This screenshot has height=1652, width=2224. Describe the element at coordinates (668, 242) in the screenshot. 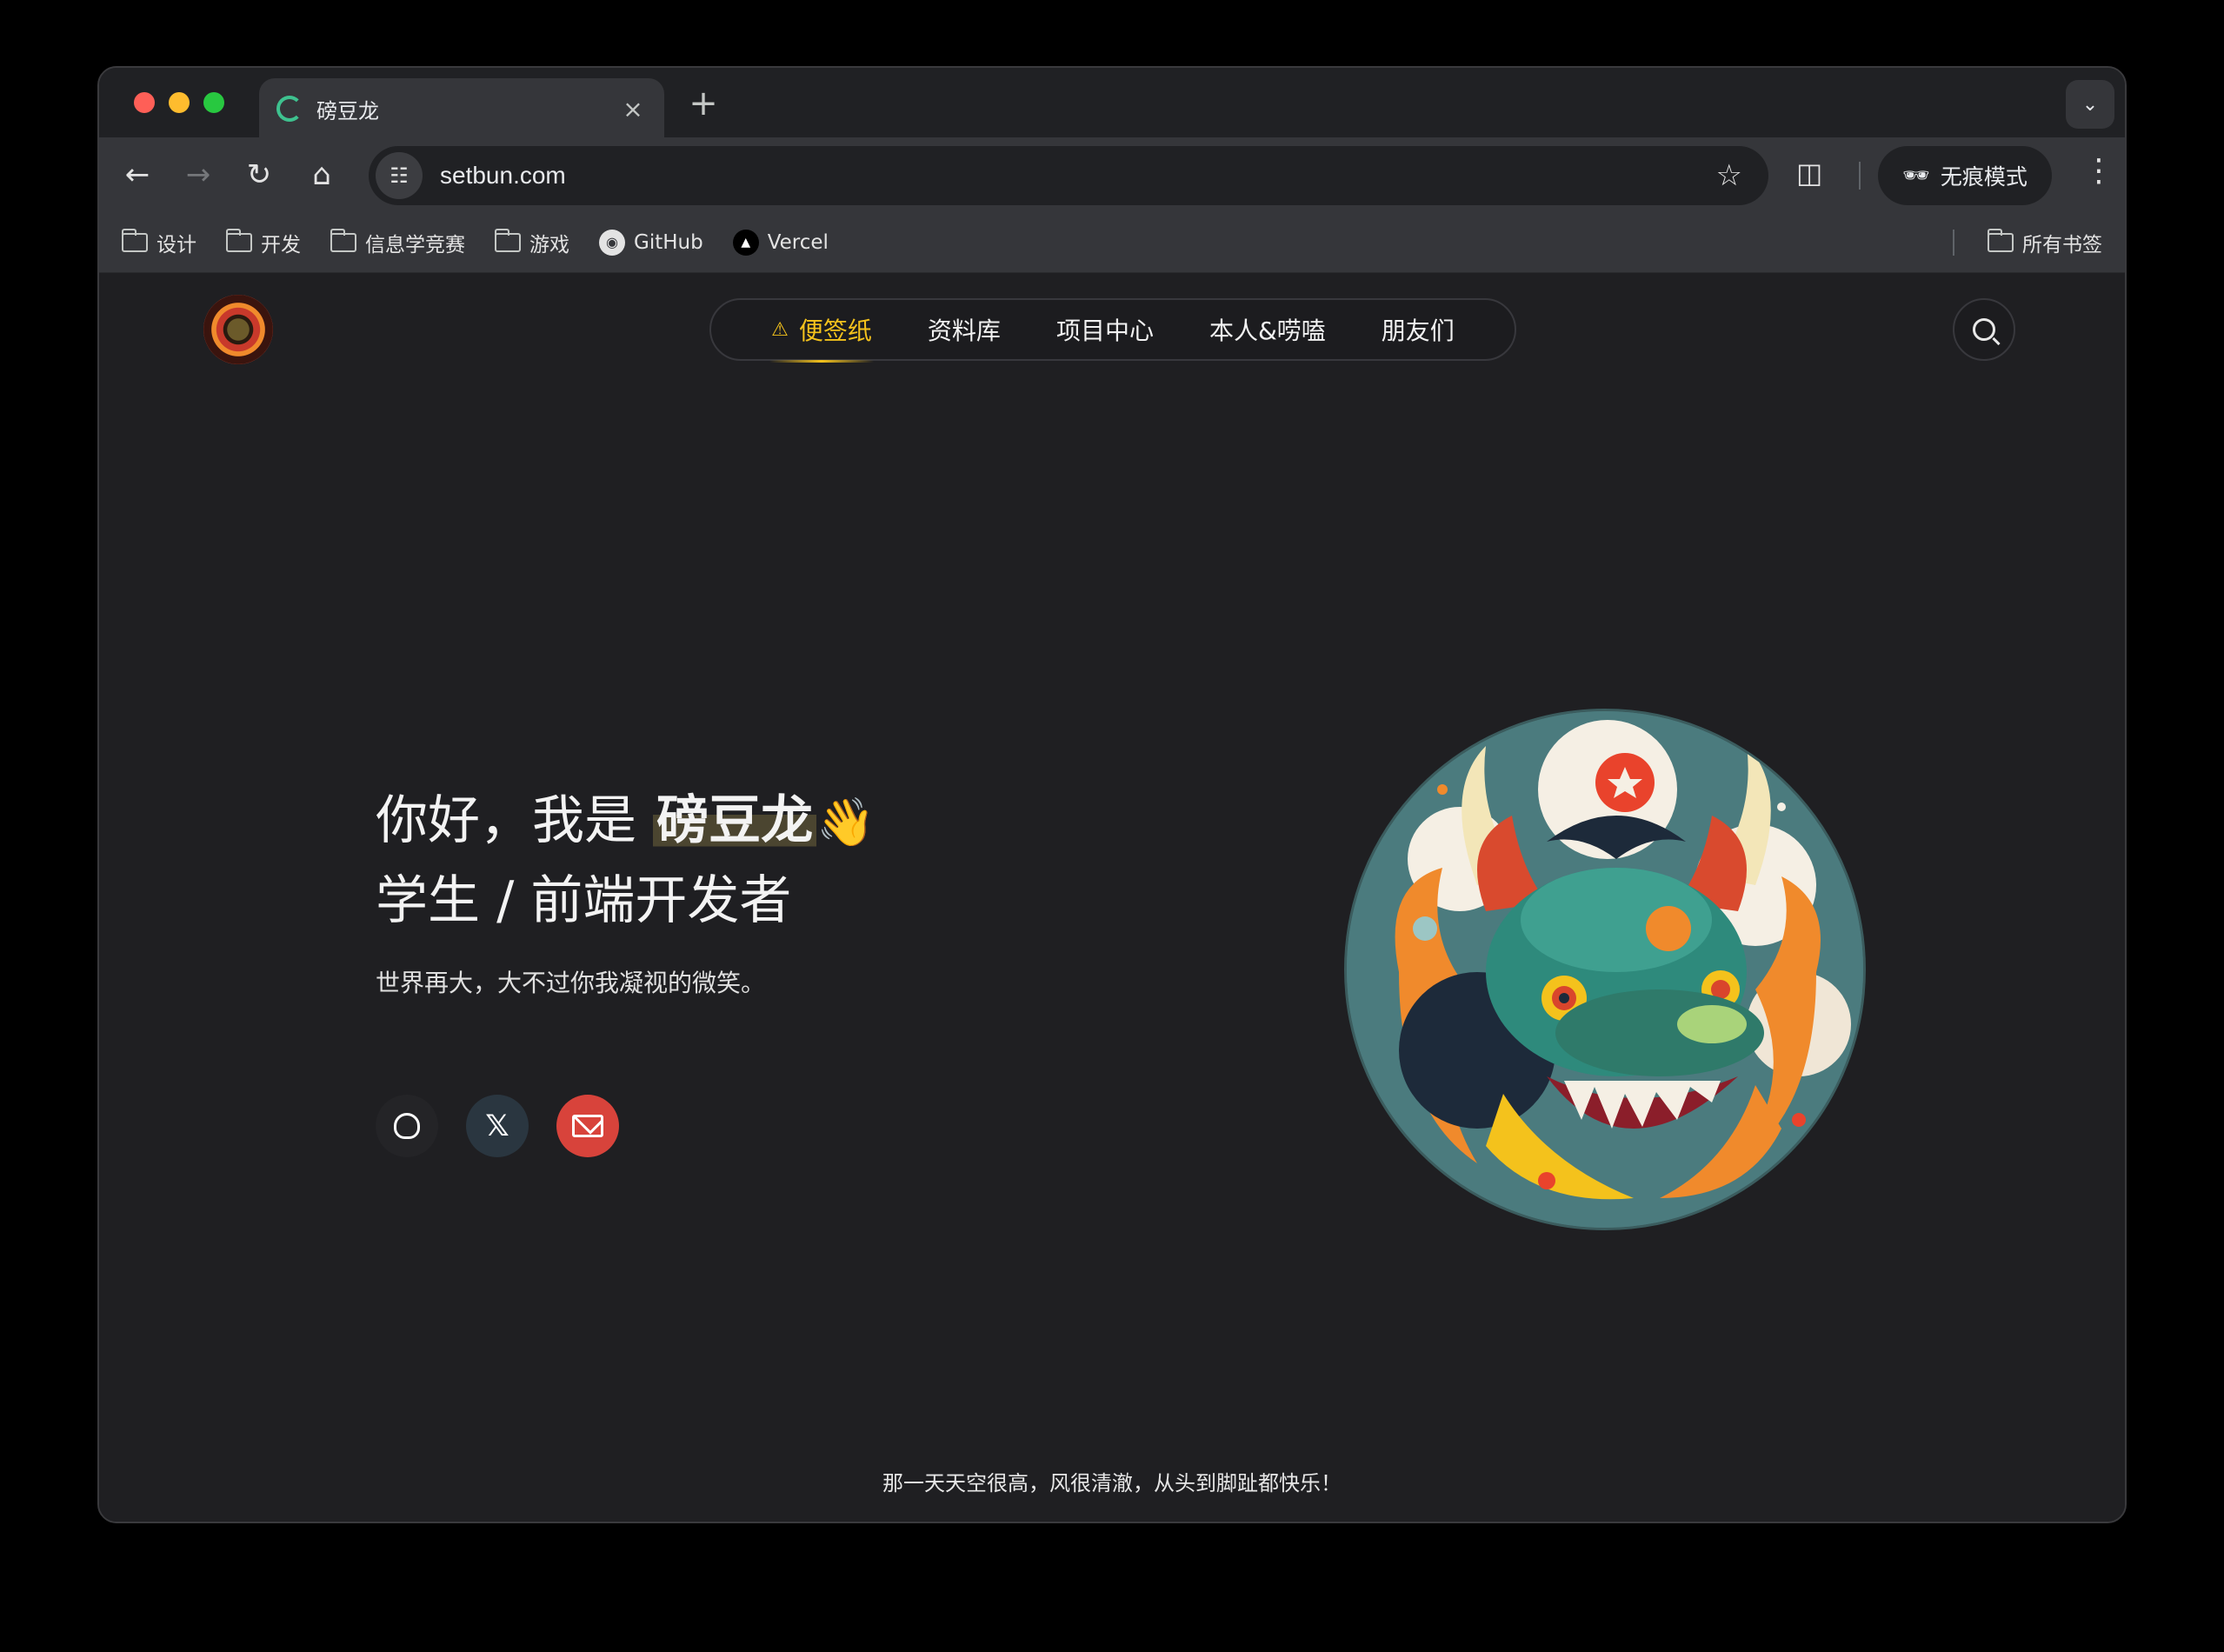

I see `bookmark-label: GitHub` at that location.